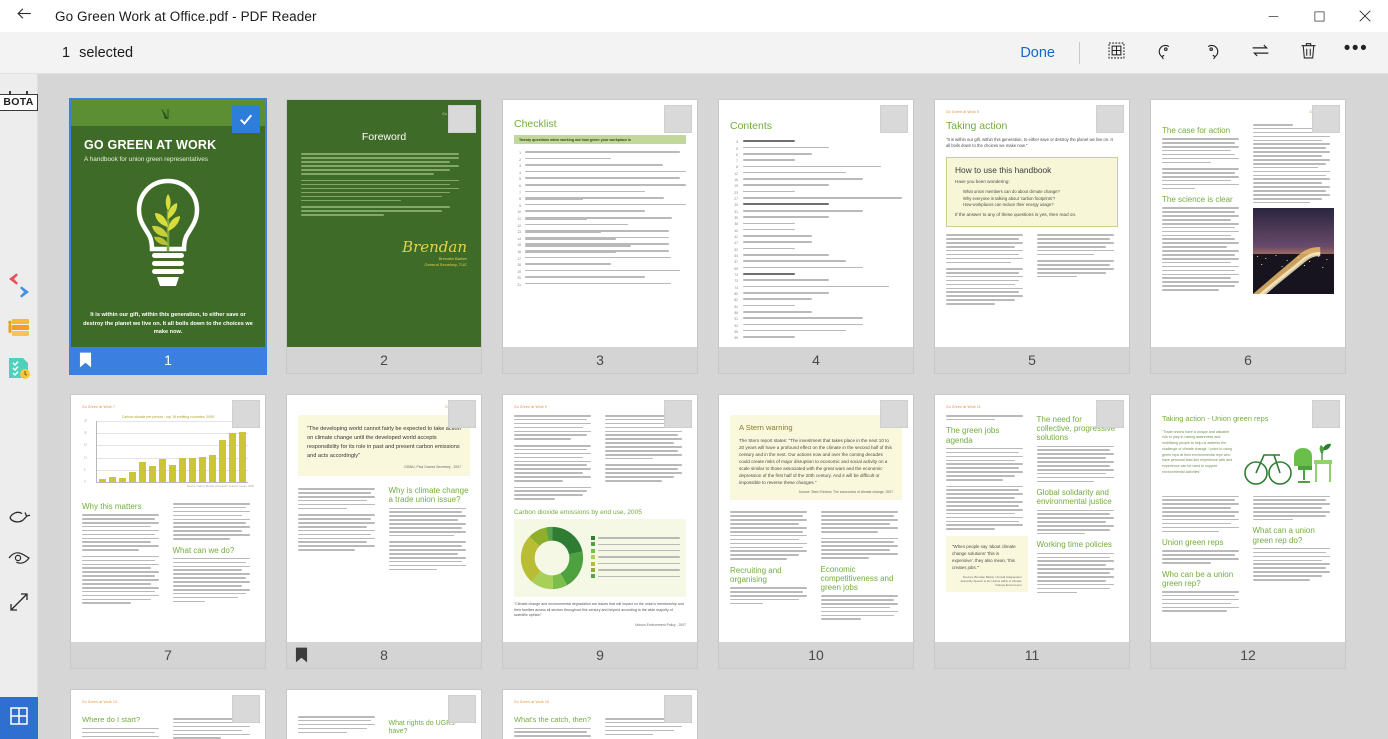 This screenshot has height=739, width=1388. What do you see at coordinates (1197, 200) in the screenshot?
I see `section-heading: The science is clear` at bounding box center [1197, 200].